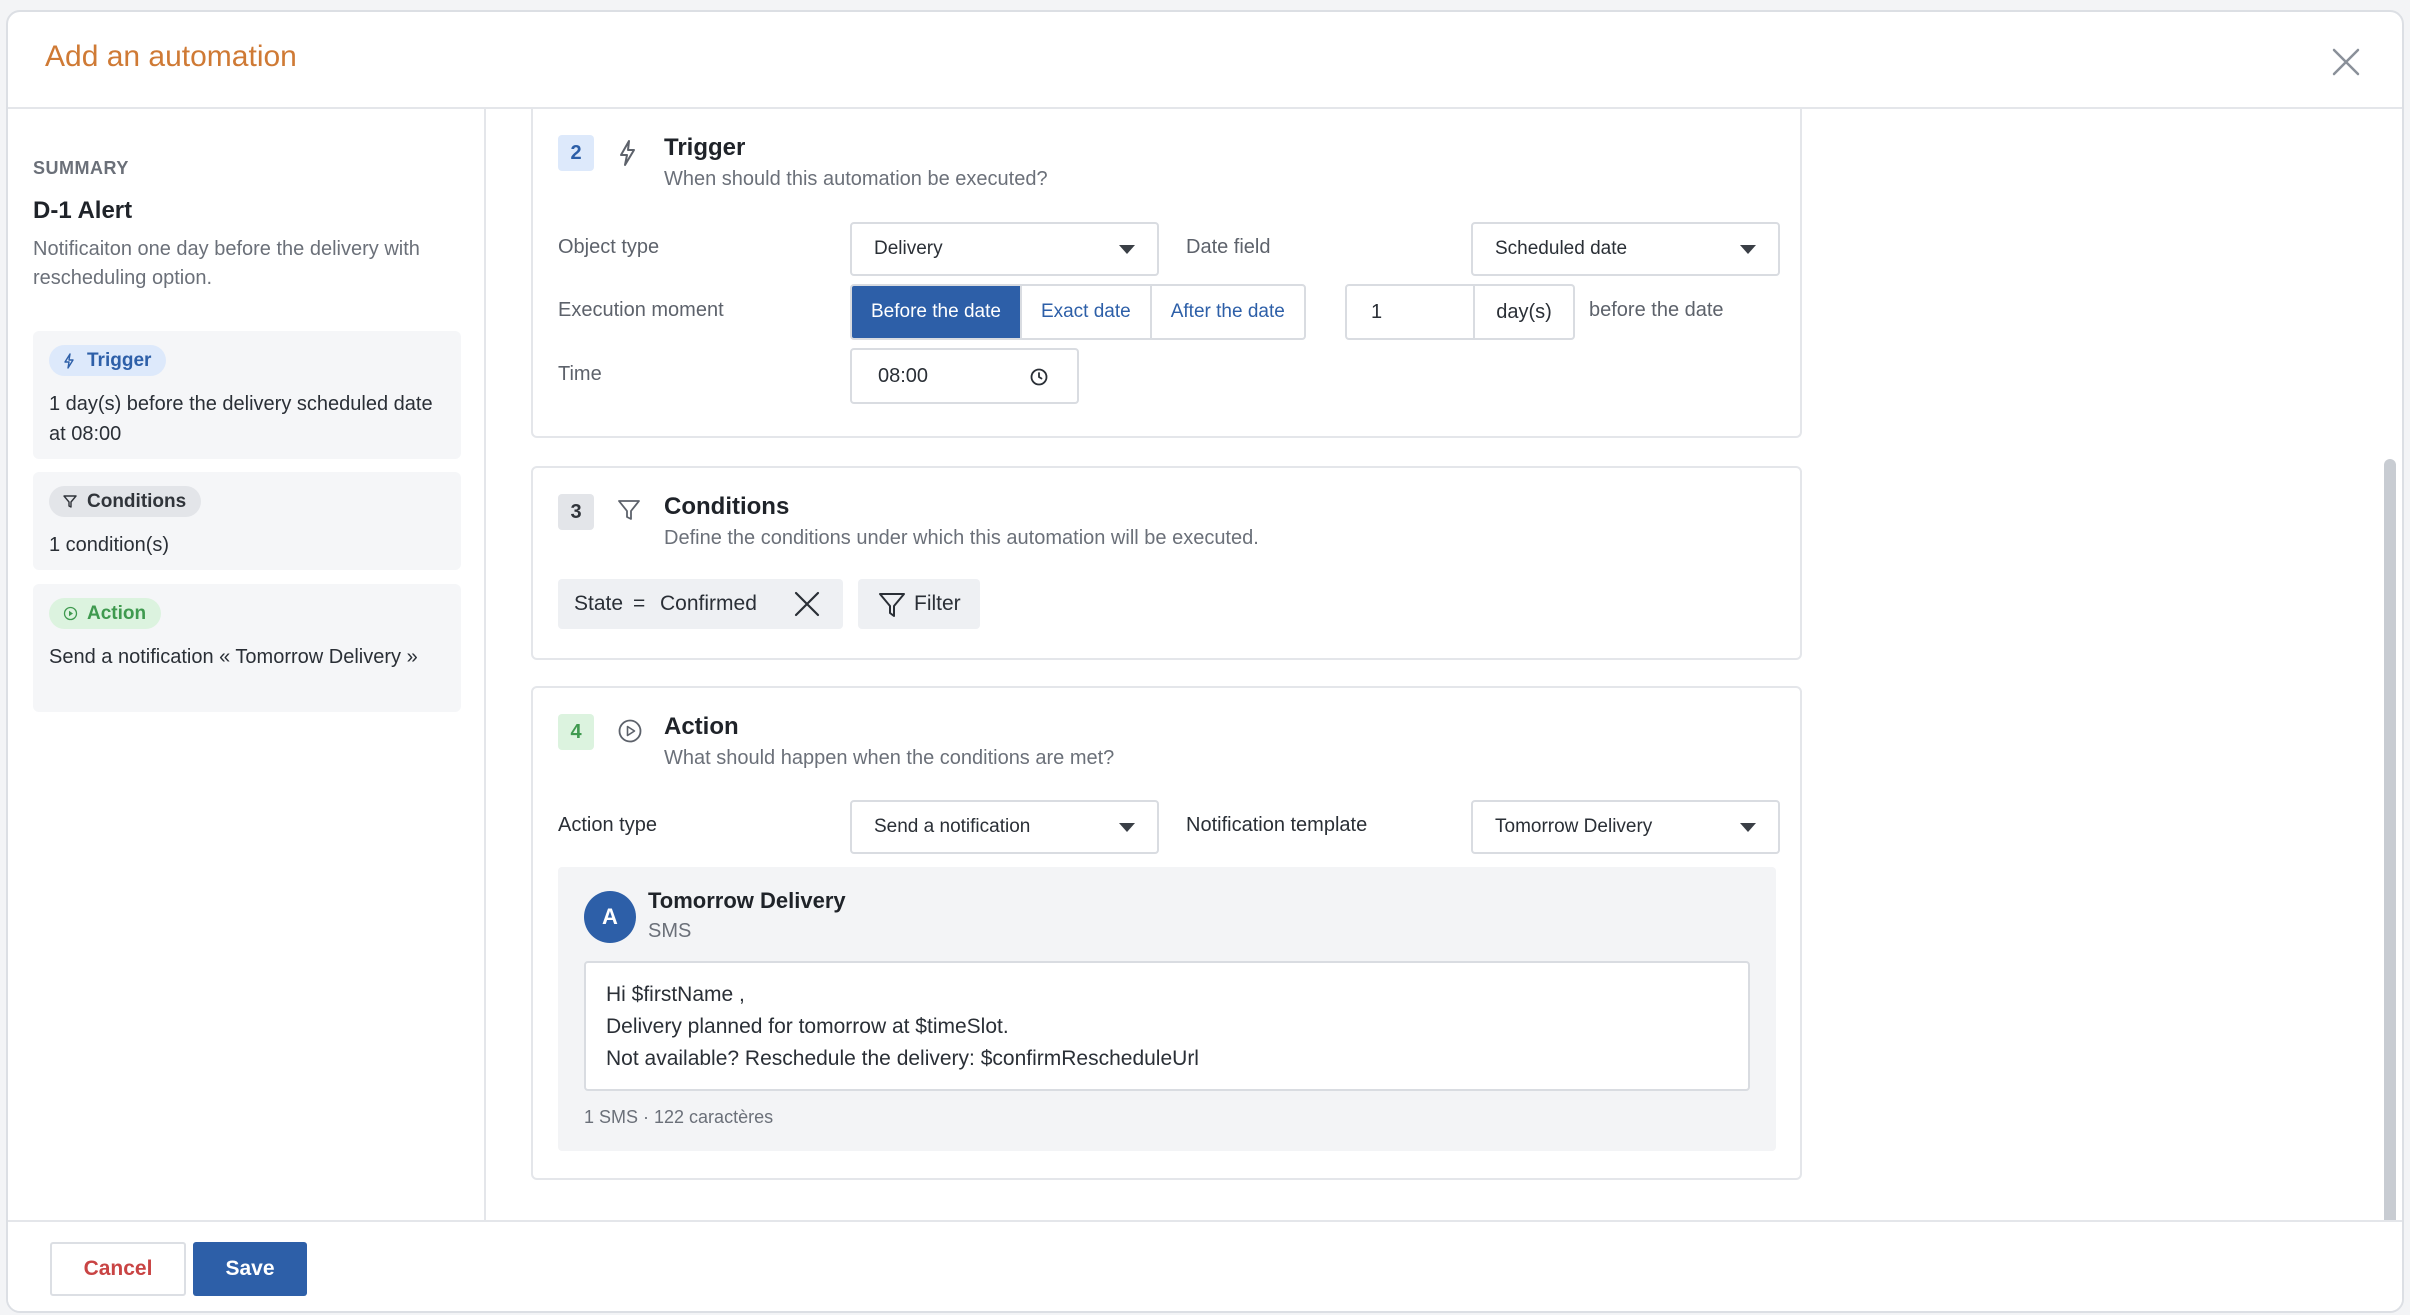 The image size is (2410, 1315). Describe the element at coordinates (2390, 844) in the screenshot. I see `scrollbar` at that location.